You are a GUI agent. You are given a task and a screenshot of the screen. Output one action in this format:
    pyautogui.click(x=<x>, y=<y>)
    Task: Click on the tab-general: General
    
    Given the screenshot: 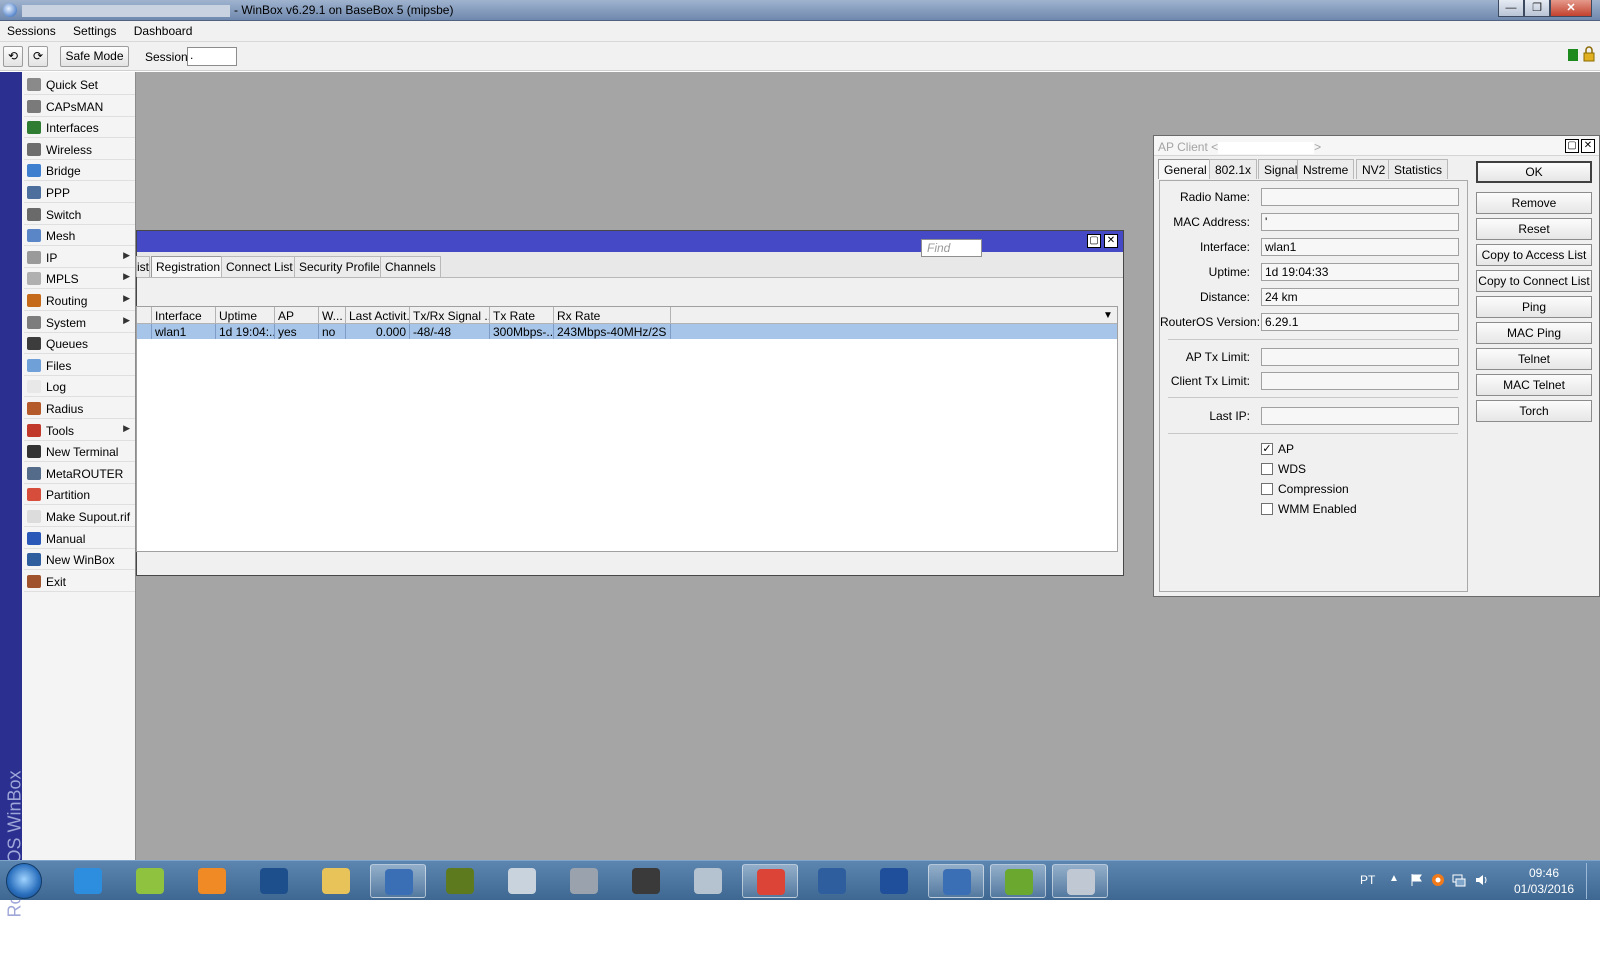 What is the action you would take?
    pyautogui.click(x=1185, y=169)
    